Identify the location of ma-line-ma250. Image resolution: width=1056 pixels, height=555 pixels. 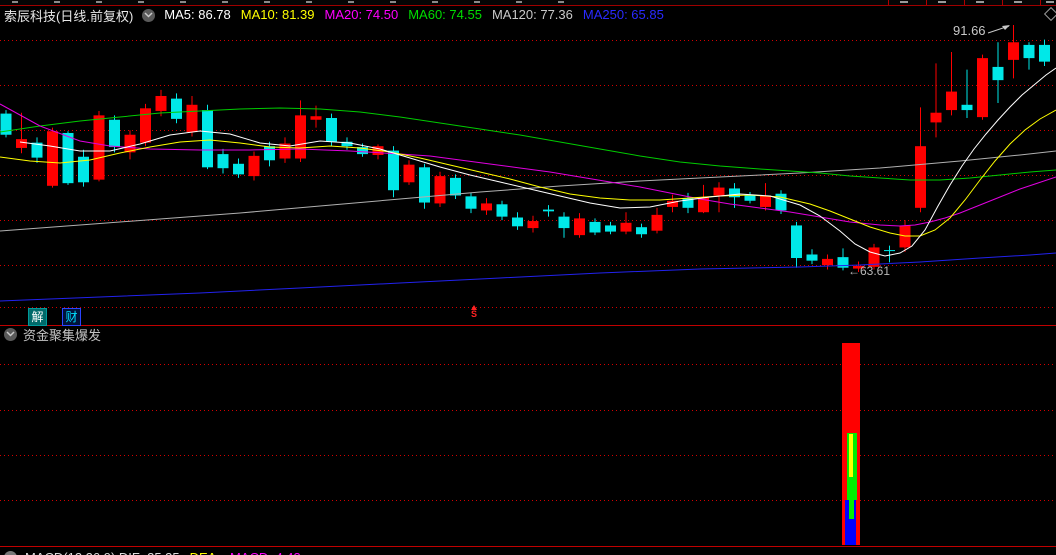
(528, 277).